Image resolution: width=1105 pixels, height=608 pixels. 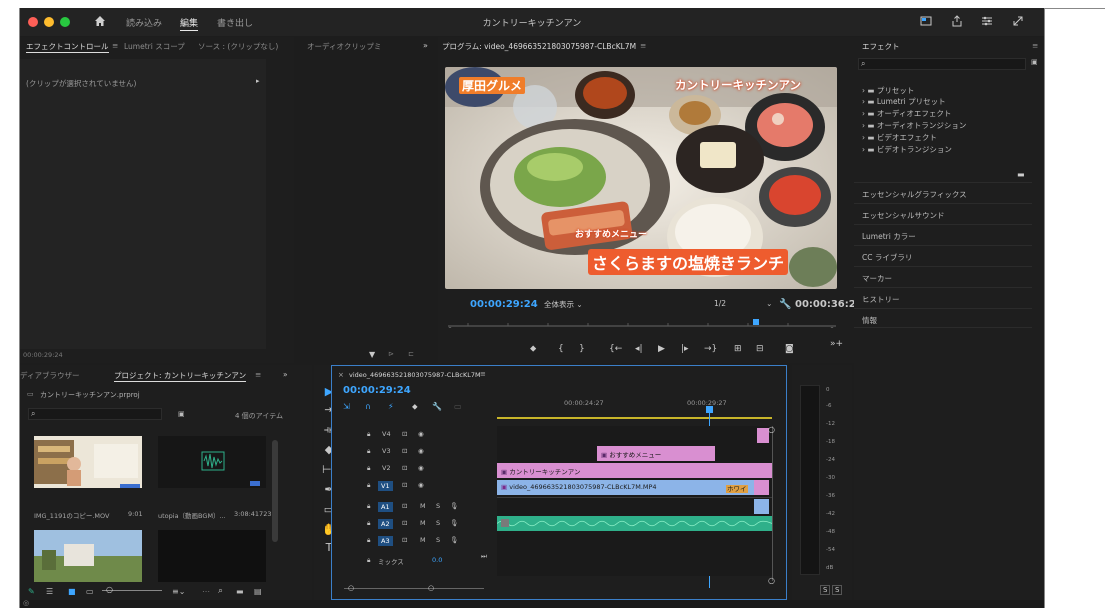 What do you see at coordinates (643, 45) in the screenshot?
I see `program-menu-icon: ≡` at bounding box center [643, 45].